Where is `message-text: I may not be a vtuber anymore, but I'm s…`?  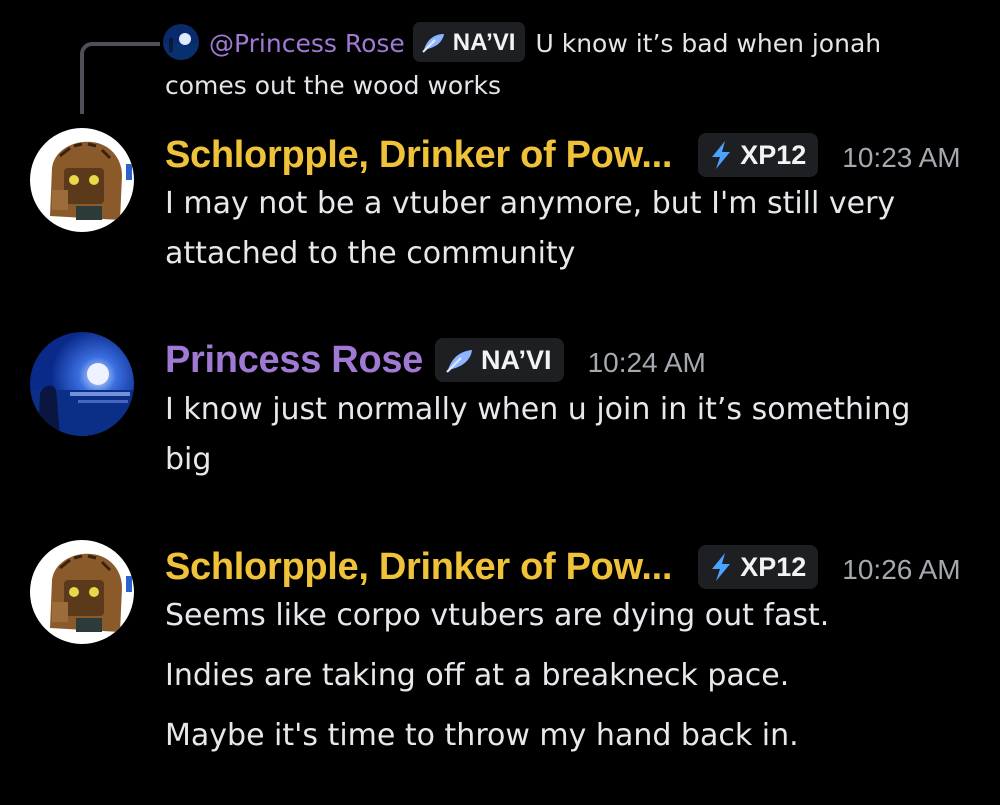
message-text: I may not be a vtuber anymore, but I'm s… is located at coordinates (530, 203).